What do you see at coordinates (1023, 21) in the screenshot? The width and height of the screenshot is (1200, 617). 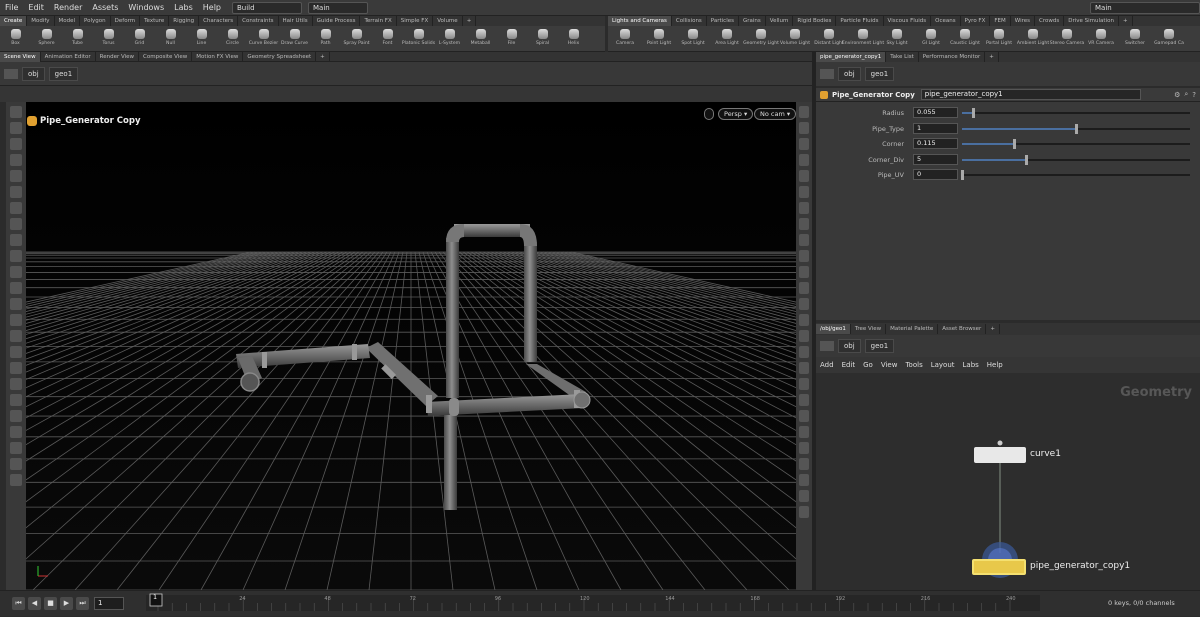 I see `shelf-right-tab-11: Wires` at bounding box center [1023, 21].